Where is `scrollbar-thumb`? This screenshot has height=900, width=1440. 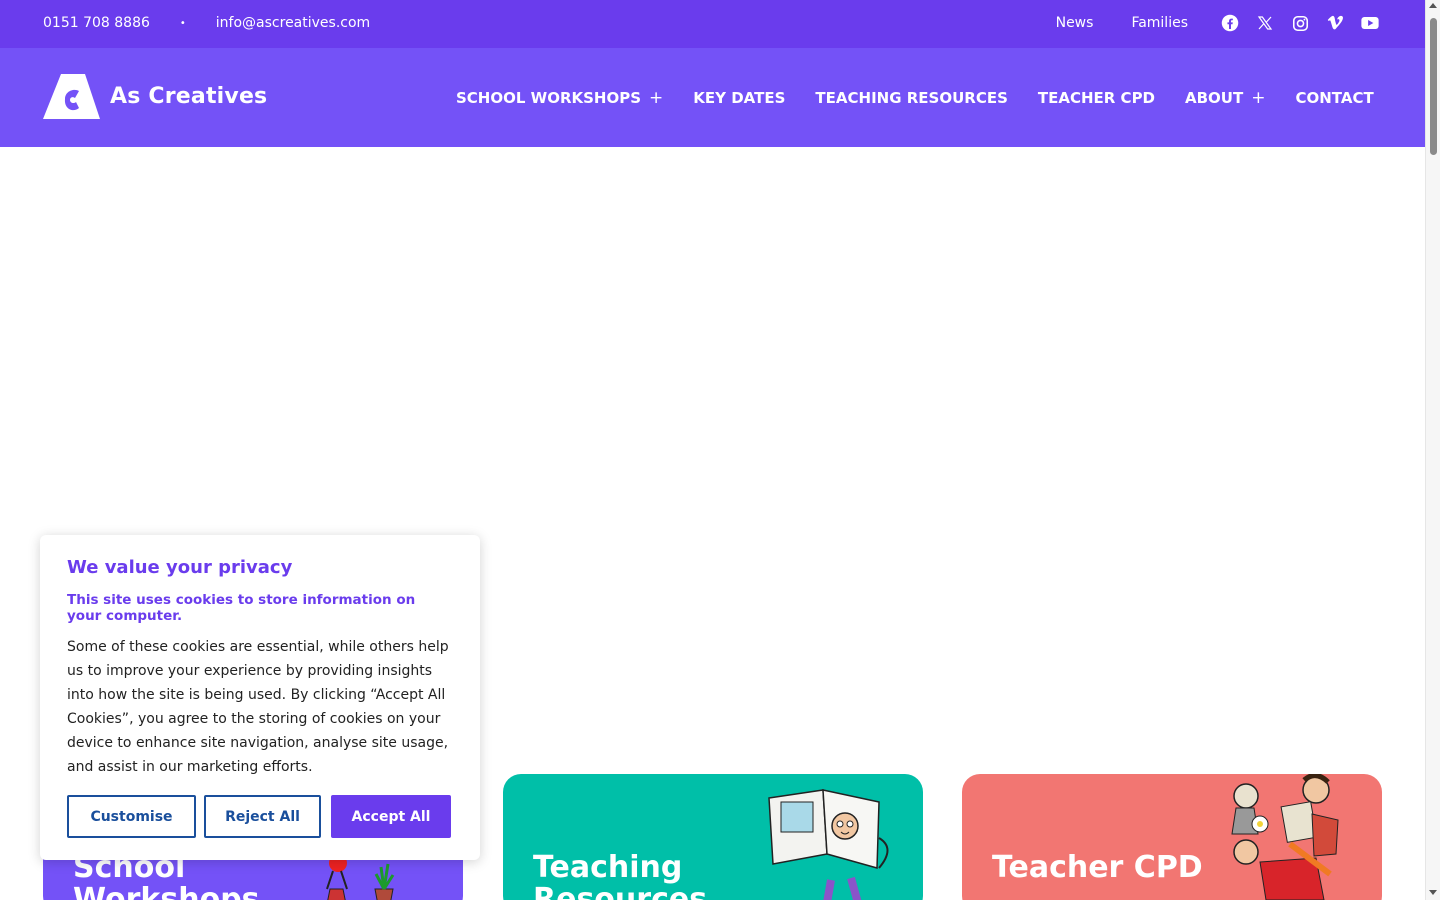 scrollbar-thumb is located at coordinates (1433, 86).